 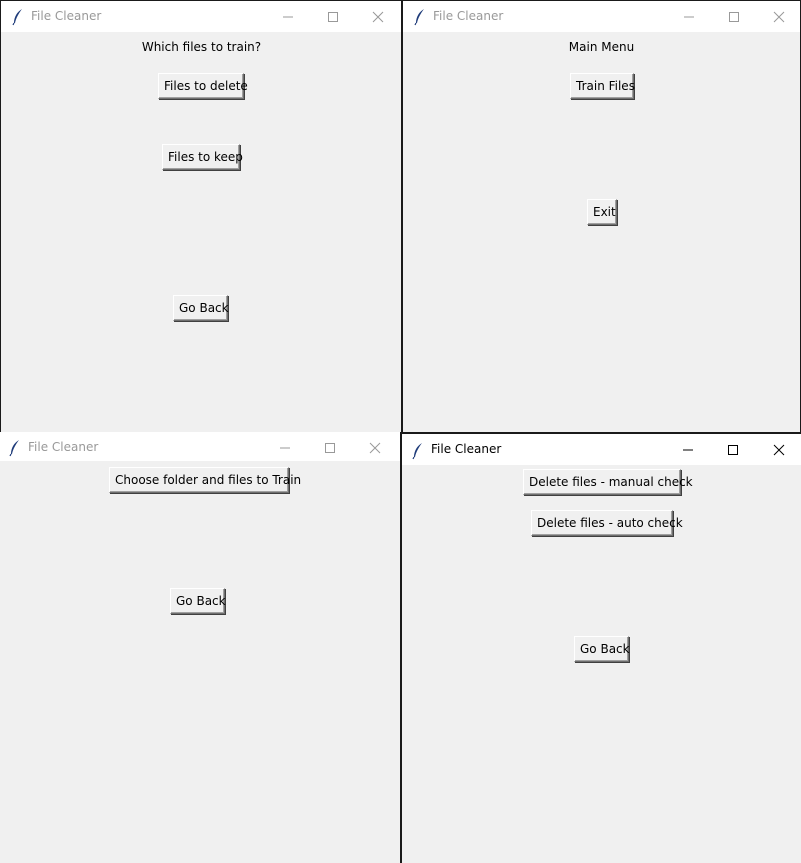 What do you see at coordinates (202, 157) in the screenshot?
I see `files-to-keep-button: Files to keep` at bounding box center [202, 157].